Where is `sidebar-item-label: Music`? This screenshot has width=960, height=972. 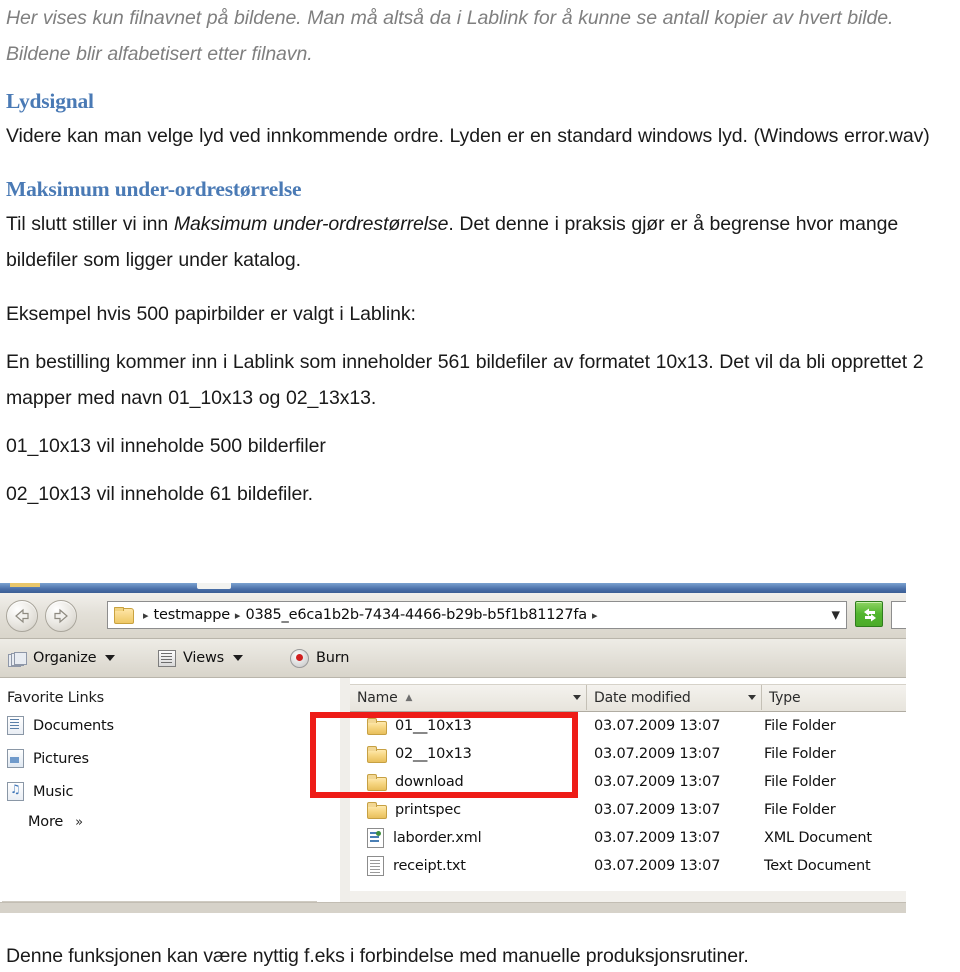
sidebar-item-label: Music is located at coordinates (53, 791).